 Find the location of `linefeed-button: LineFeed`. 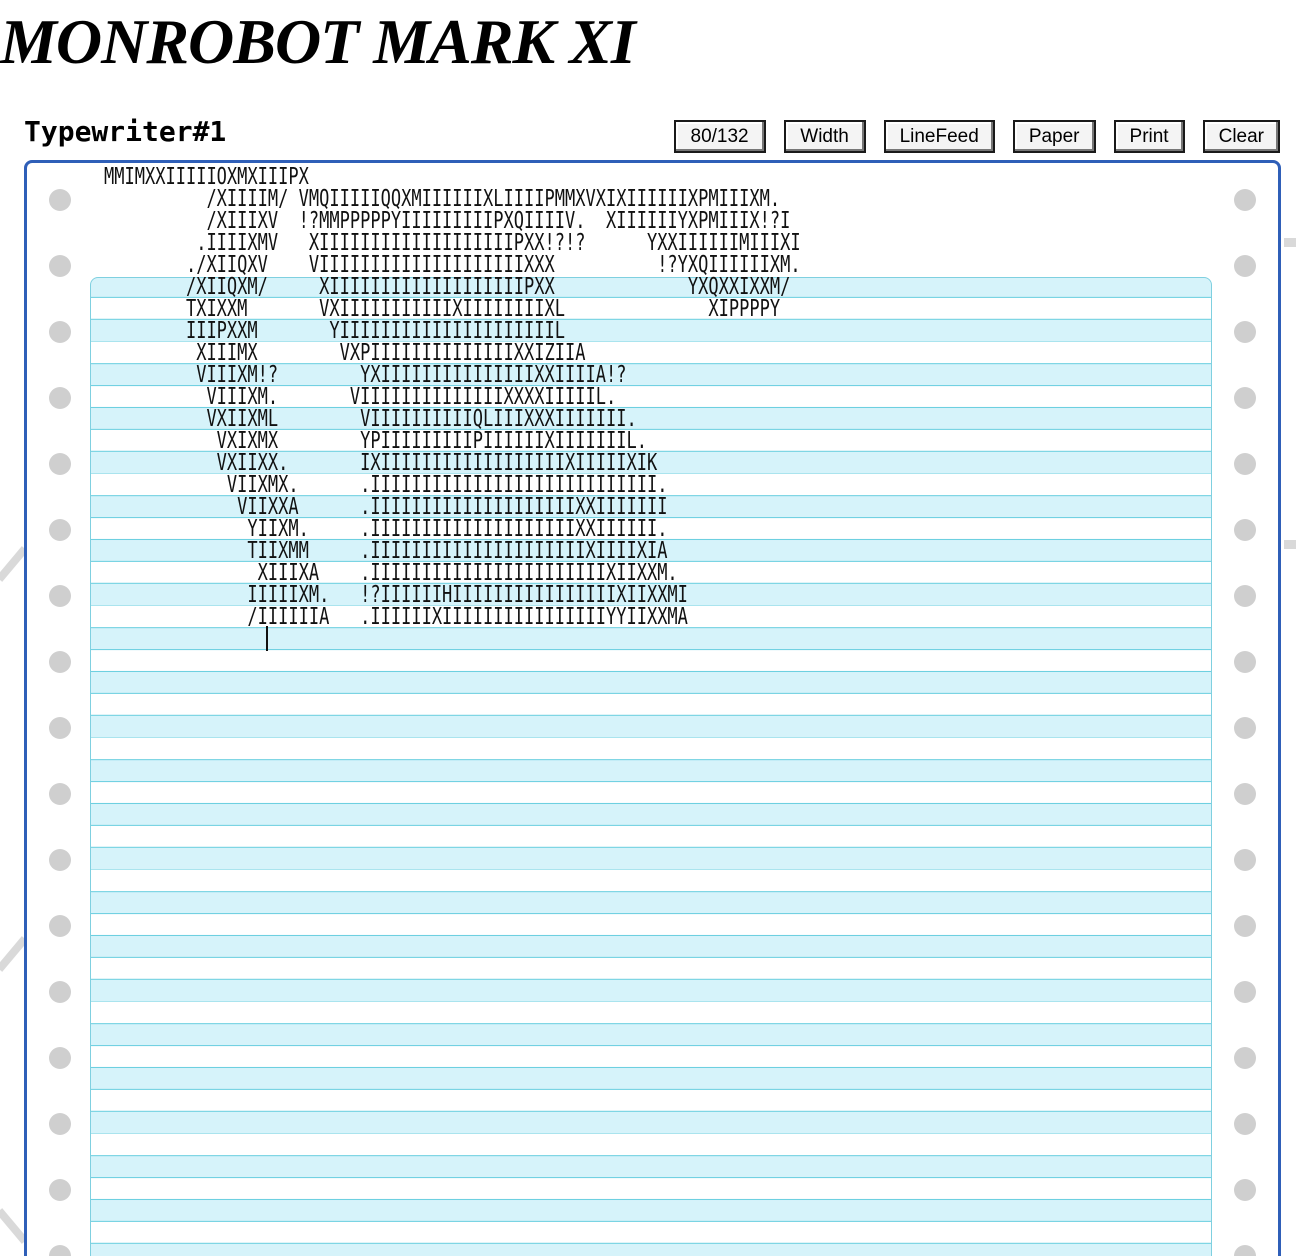

linefeed-button: LineFeed is located at coordinates (939, 136).